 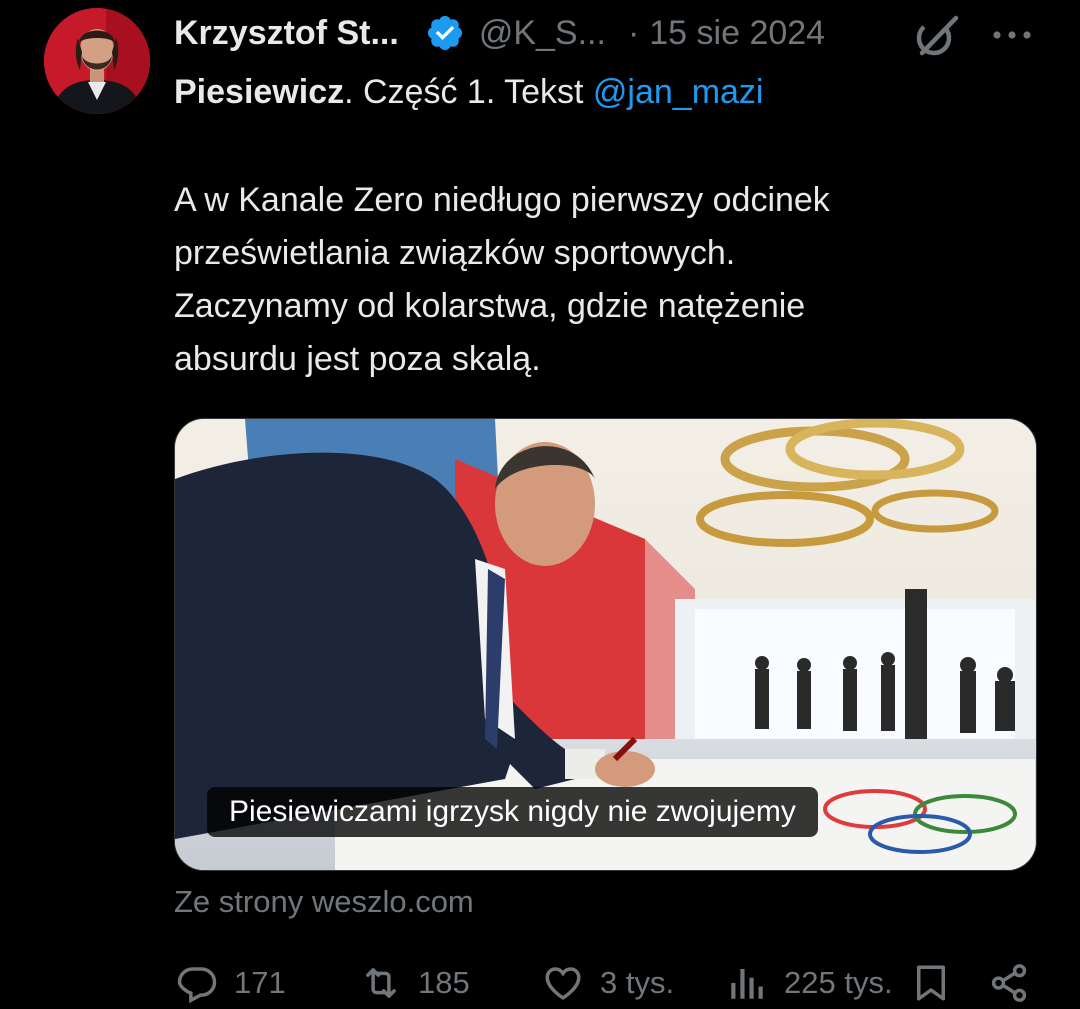 I want to click on views-button: 225 tys., so click(x=809, y=982).